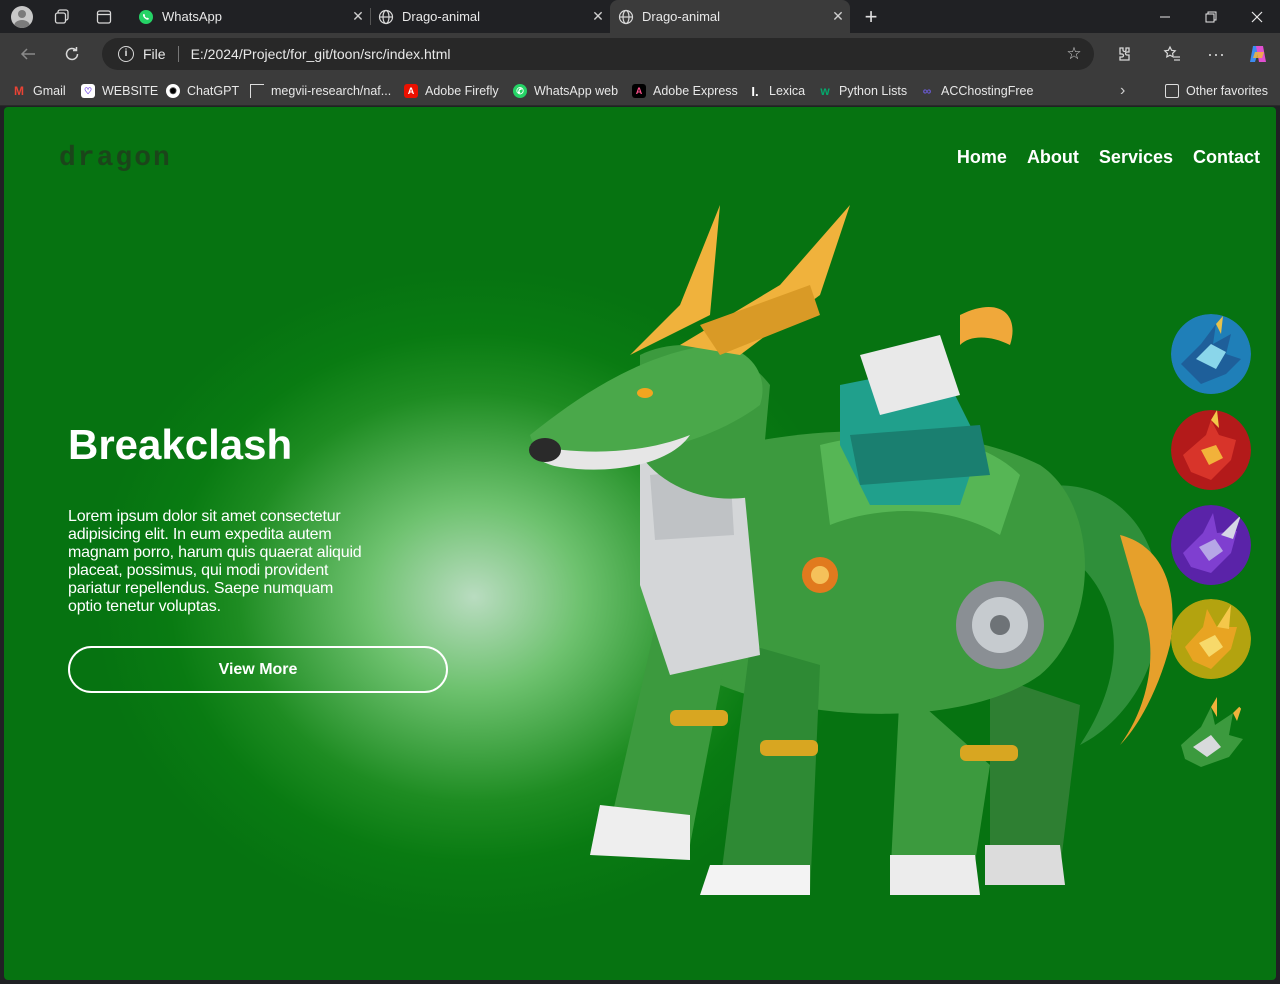 The width and height of the screenshot is (1280, 984). I want to click on gmail-icon: M, so click(19, 91).